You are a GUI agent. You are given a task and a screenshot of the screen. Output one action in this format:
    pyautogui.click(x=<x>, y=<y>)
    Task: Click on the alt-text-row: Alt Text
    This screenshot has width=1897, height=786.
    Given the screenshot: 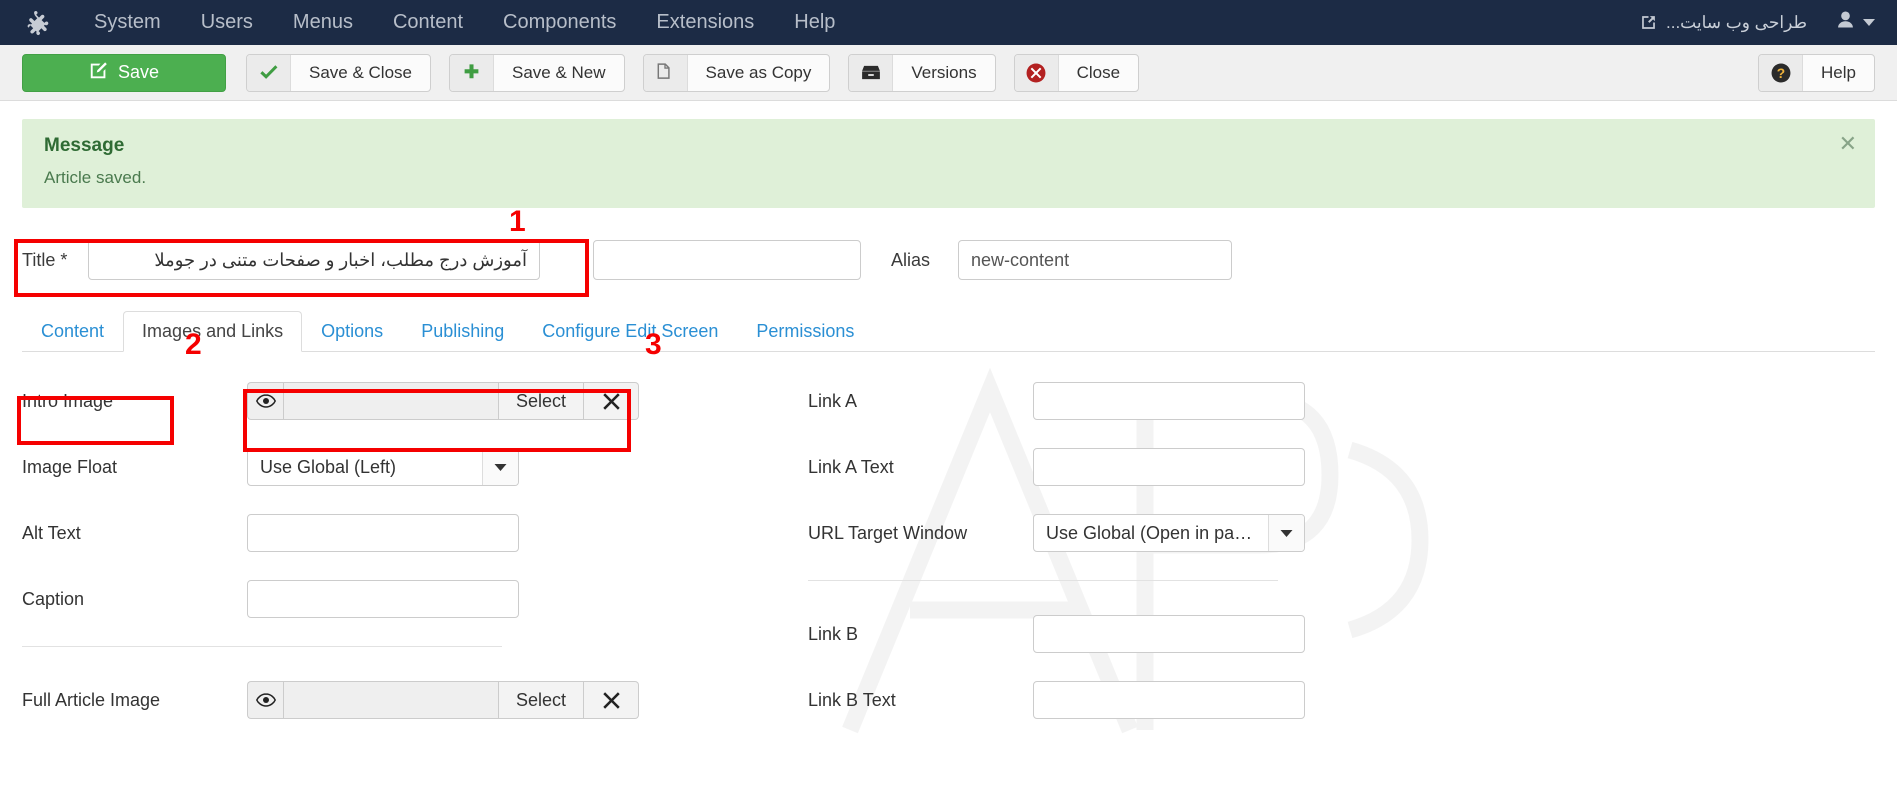 What is the action you would take?
    pyautogui.click(x=413, y=533)
    